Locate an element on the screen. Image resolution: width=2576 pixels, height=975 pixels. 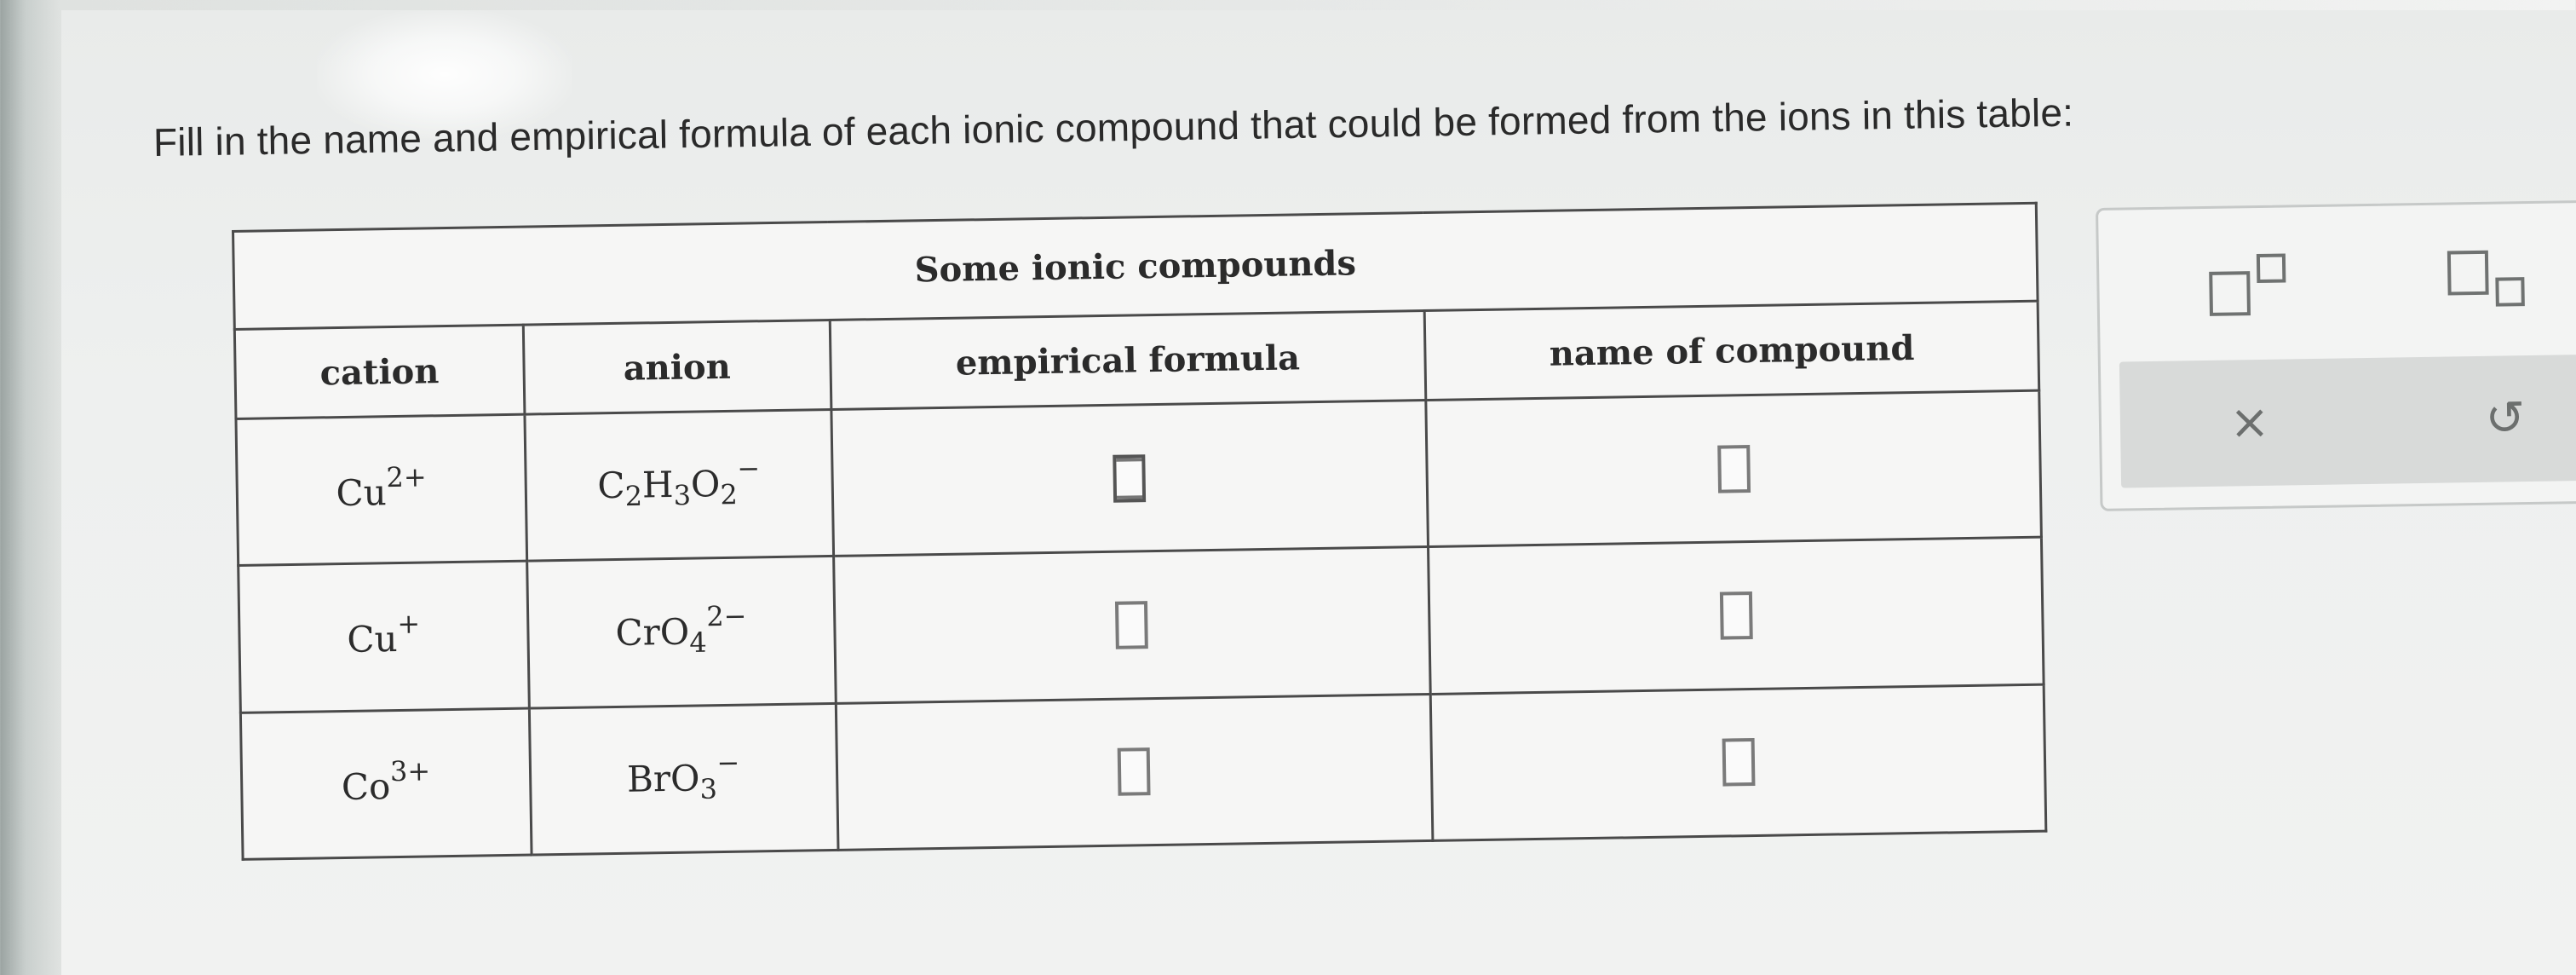
clear-button: × is located at coordinates (2249, 422).